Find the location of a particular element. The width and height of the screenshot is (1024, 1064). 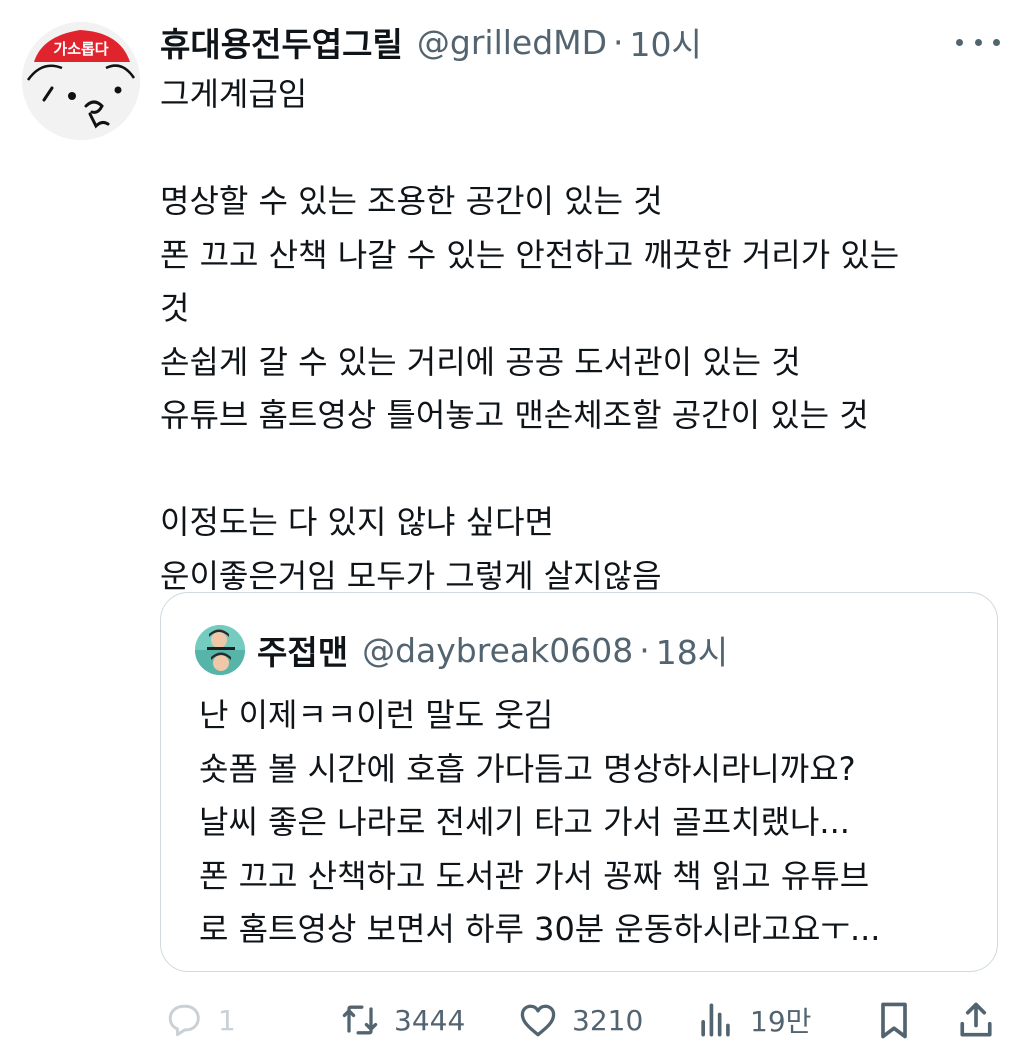

avatar-badge-text: 가소롭다 is located at coordinates (80, 49).